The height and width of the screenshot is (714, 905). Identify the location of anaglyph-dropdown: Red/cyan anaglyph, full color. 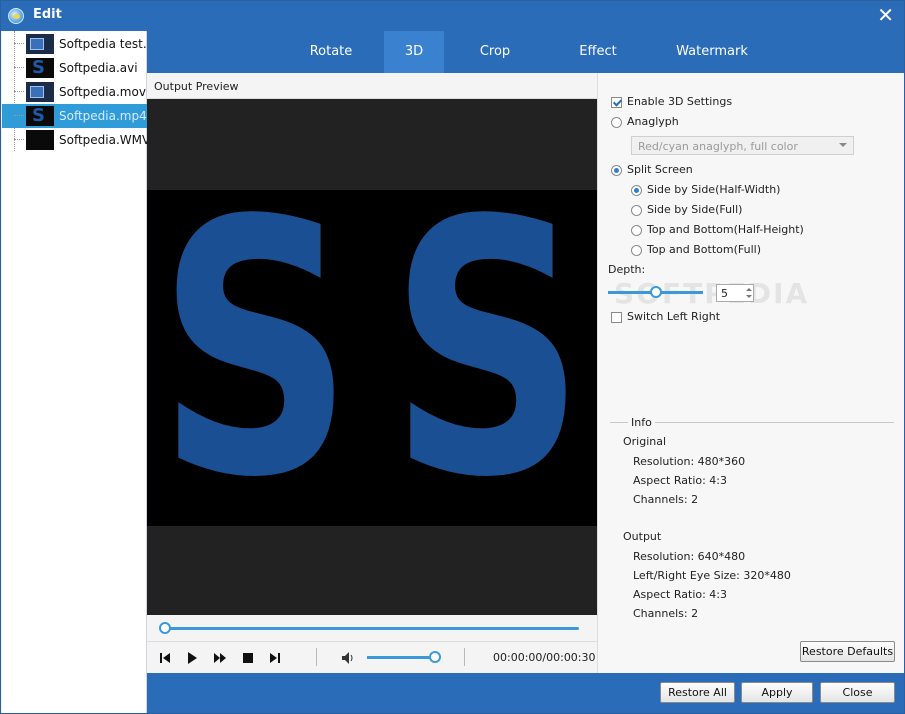
(742, 145).